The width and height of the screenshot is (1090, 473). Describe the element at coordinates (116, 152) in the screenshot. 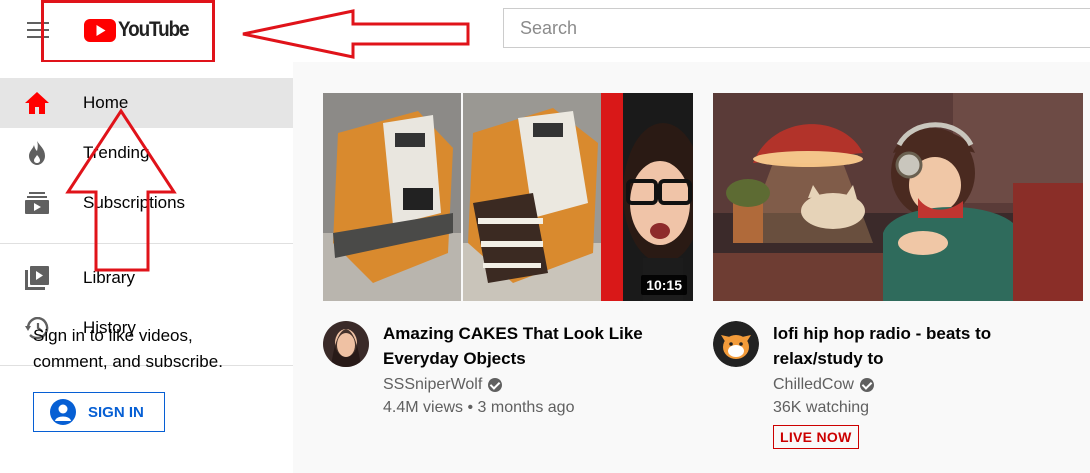

I see `sidebar-item-label: Trending` at that location.